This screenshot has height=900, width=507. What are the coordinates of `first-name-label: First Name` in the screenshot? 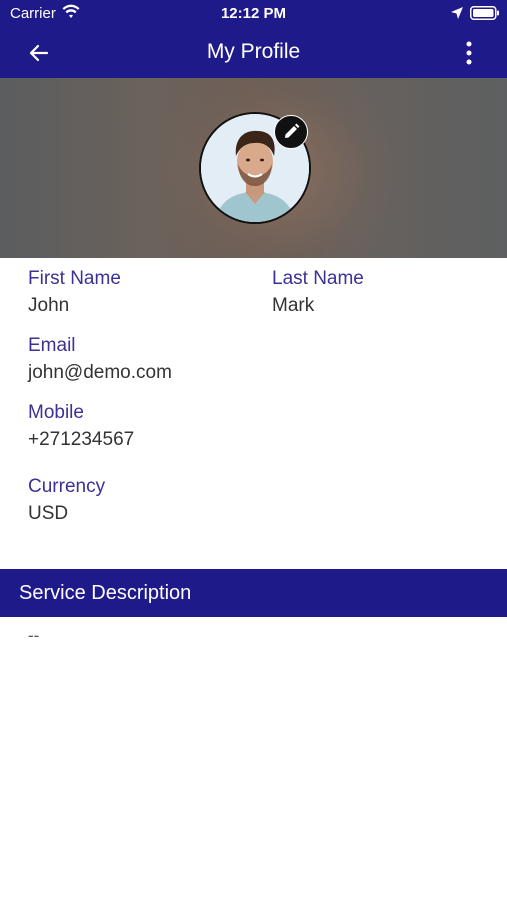 It's located at (74, 278).